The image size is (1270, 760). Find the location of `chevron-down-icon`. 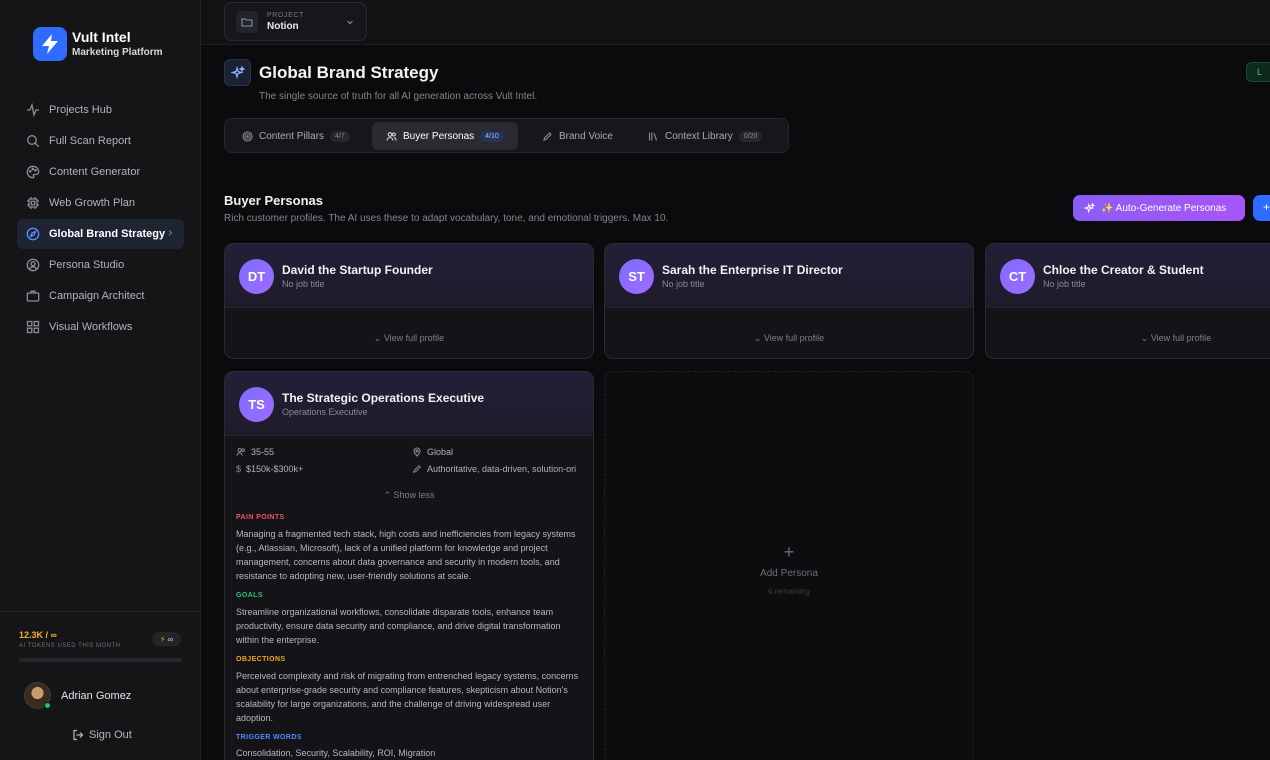

chevron-down-icon is located at coordinates (350, 22).